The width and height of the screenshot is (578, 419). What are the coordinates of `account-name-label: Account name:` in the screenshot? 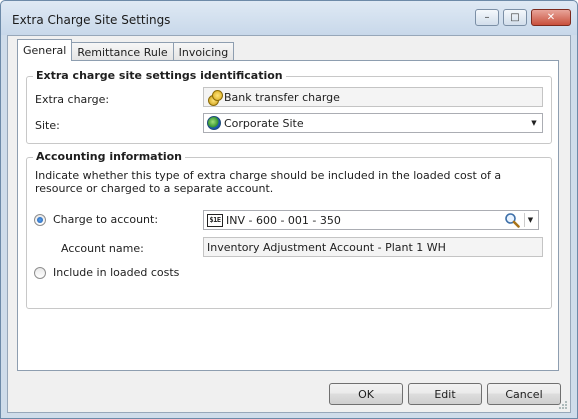 It's located at (102, 248).